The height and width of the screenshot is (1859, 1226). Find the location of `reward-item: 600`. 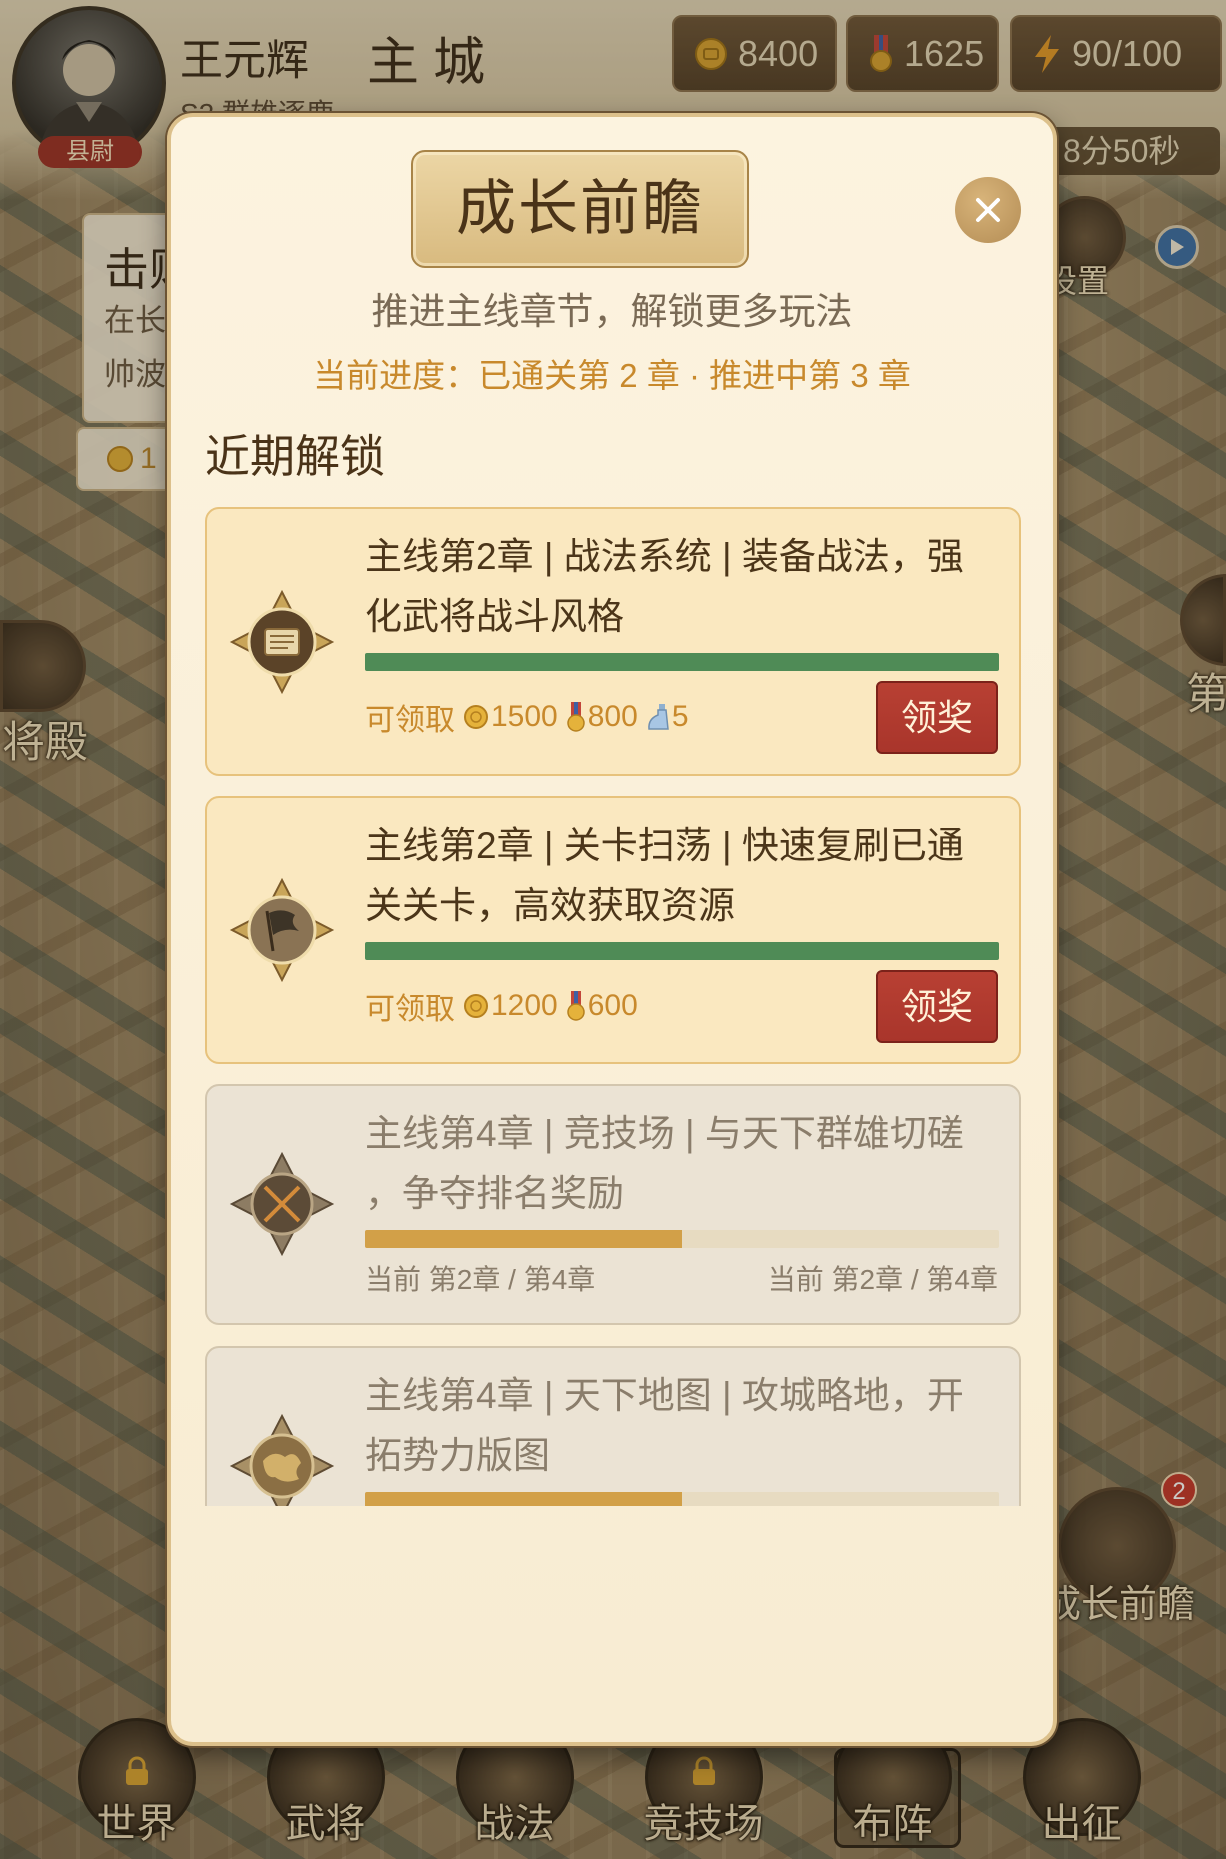

reward-item: 600 is located at coordinates (602, 1006).